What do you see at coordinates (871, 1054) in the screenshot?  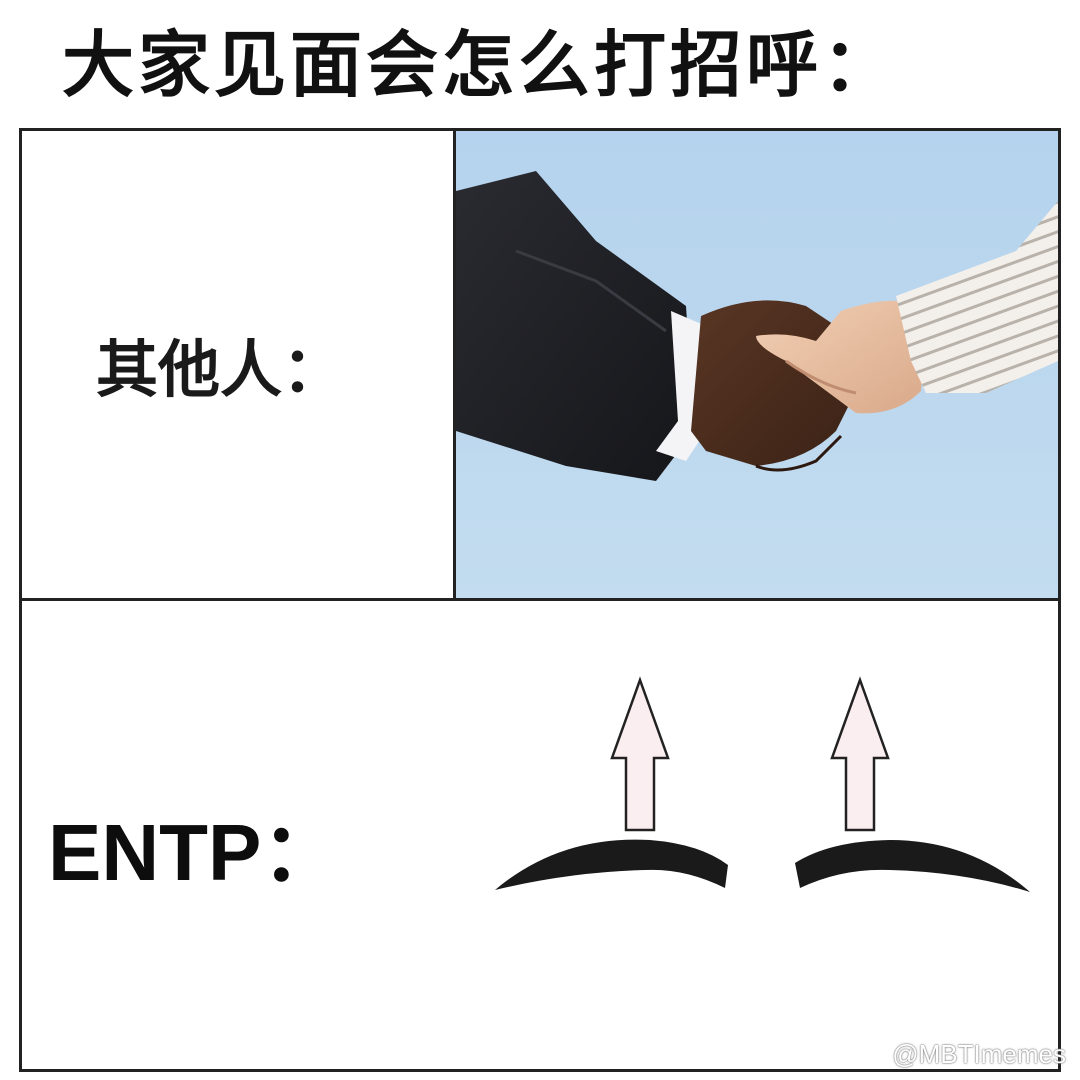 I see `weibo-icon` at bounding box center [871, 1054].